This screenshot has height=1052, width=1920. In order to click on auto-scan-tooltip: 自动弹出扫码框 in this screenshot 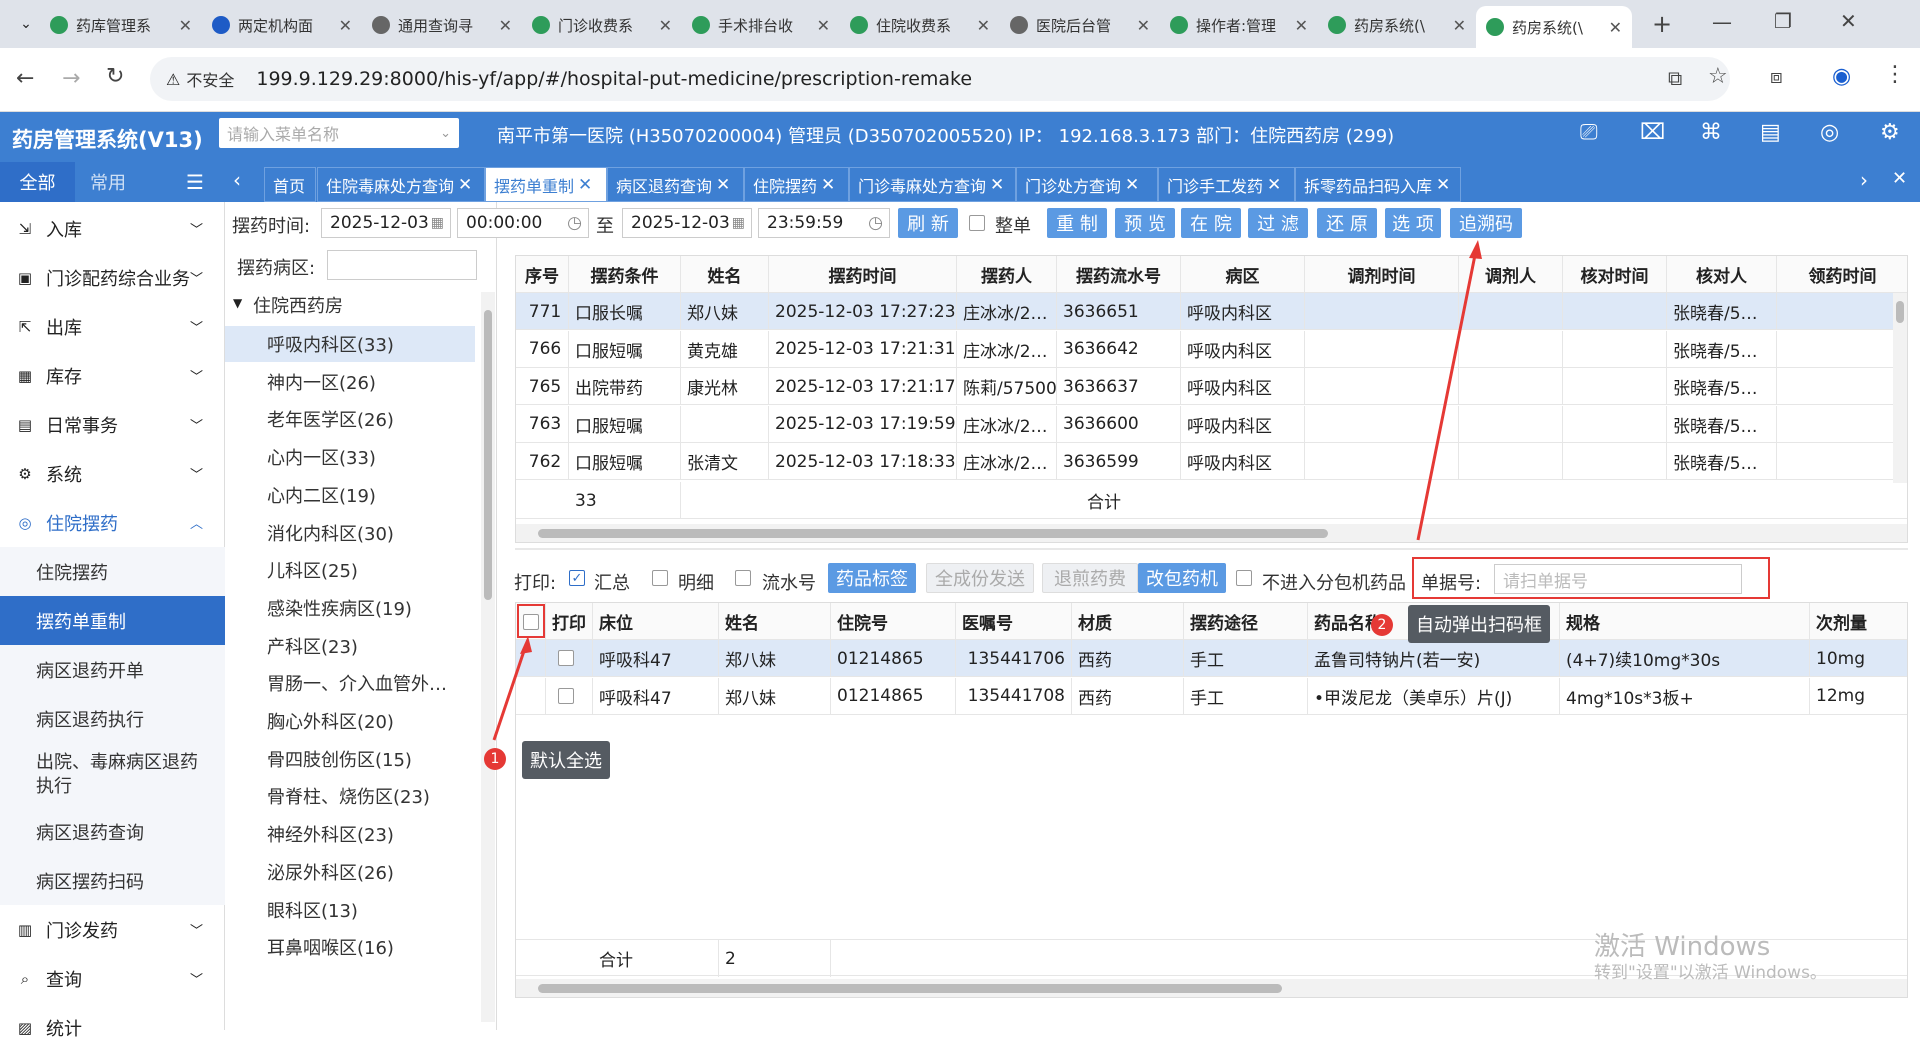, I will do `click(1479, 624)`.